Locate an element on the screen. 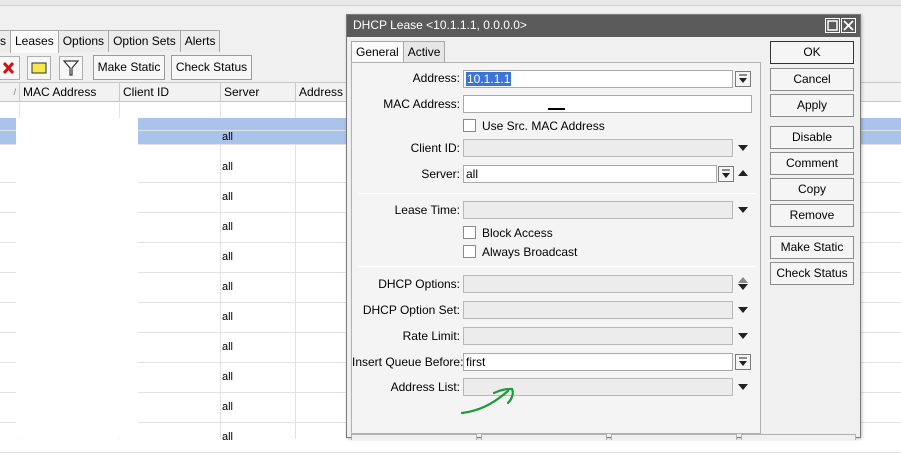 This screenshot has width=901, height=453. lease-time-label: Lease Time: is located at coordinates (427, 210).